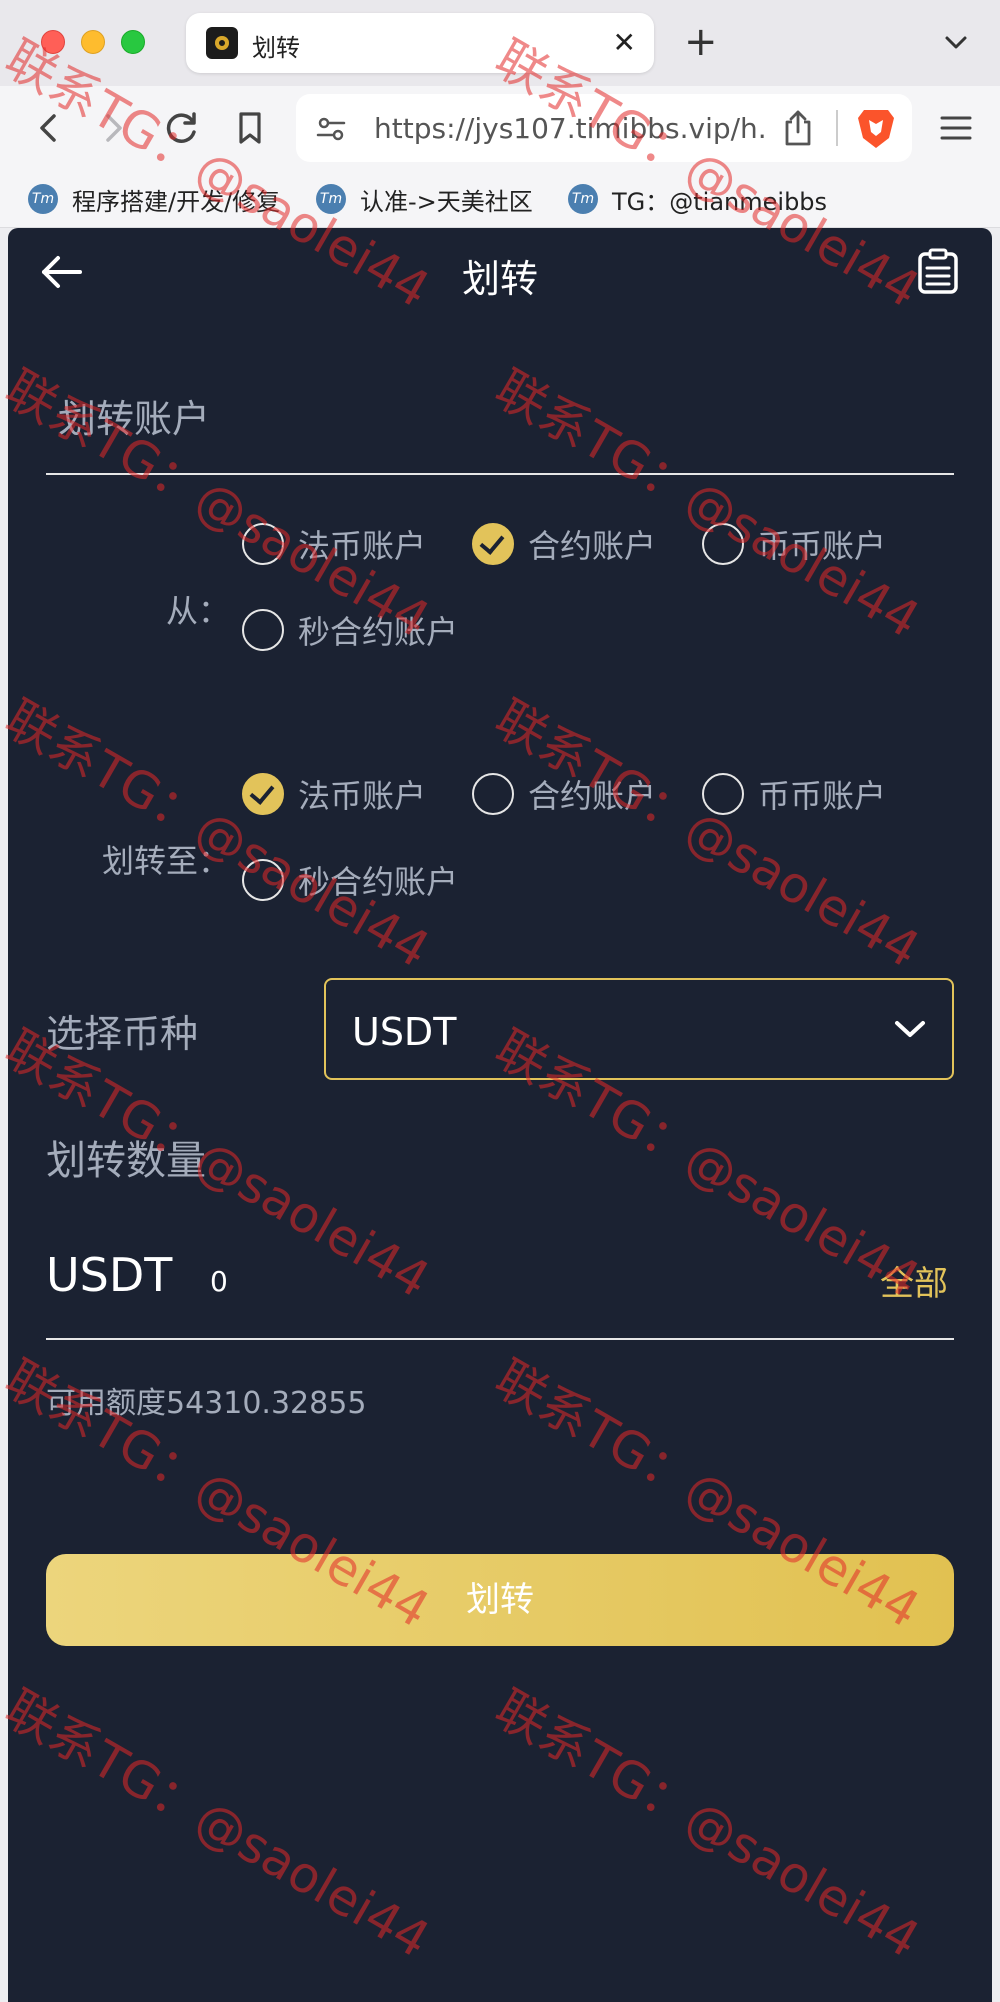 The height and width of the screenshot is (2002, 1000). What do you see at coordinates (500, 1600) in the screenshot?
I see `transfer-submit-button: 划转` at bounding box center [500, 1600].